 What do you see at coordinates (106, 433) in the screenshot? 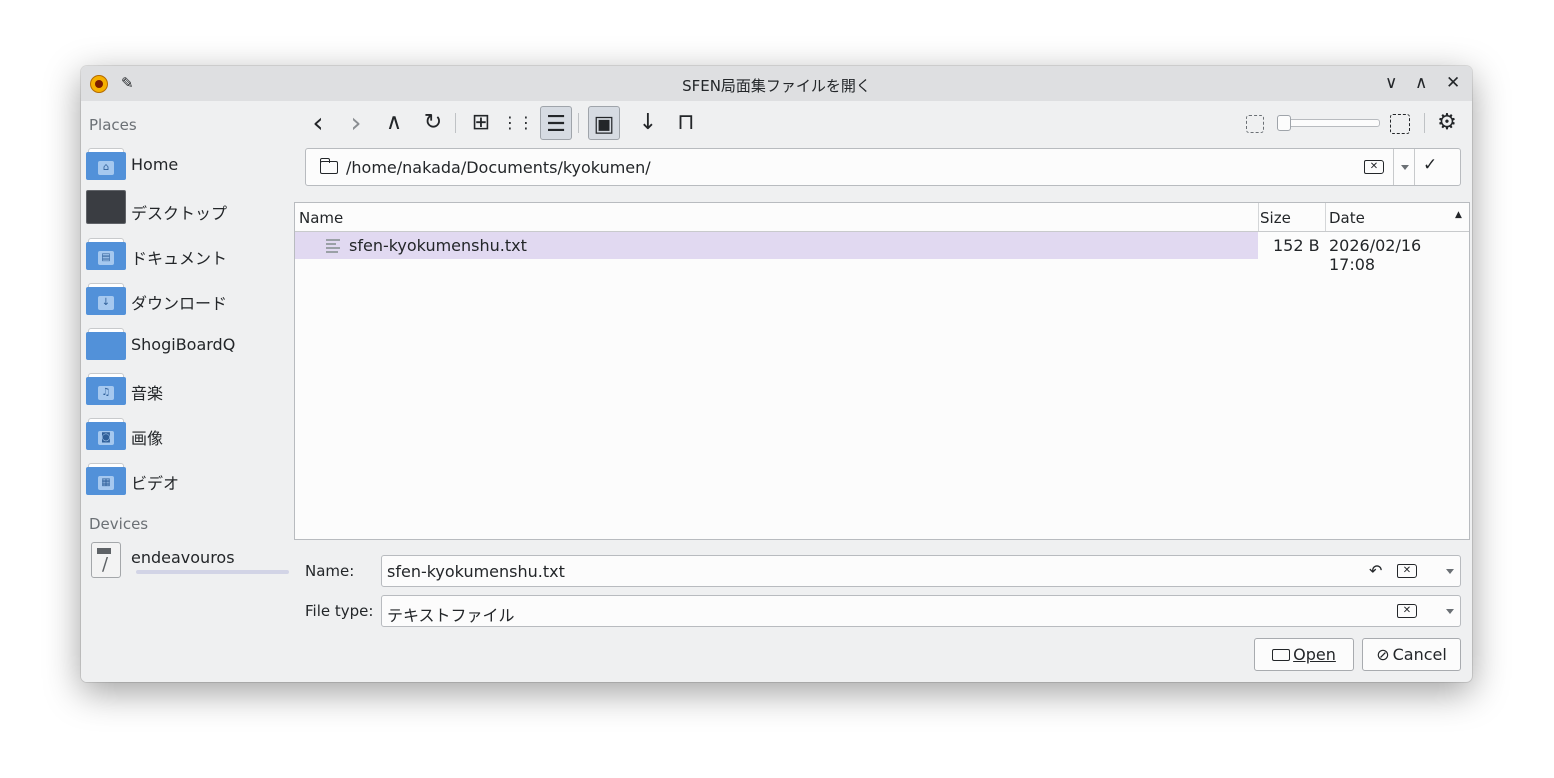
I see `pictures-folder-icon: ◙` at bounding box center [106, 433].